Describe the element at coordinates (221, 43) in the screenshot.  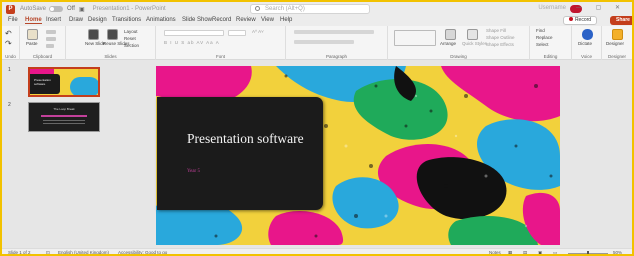
I see `font-group: A^ A˅ B I U S ab AV Aa A Font` at that location.